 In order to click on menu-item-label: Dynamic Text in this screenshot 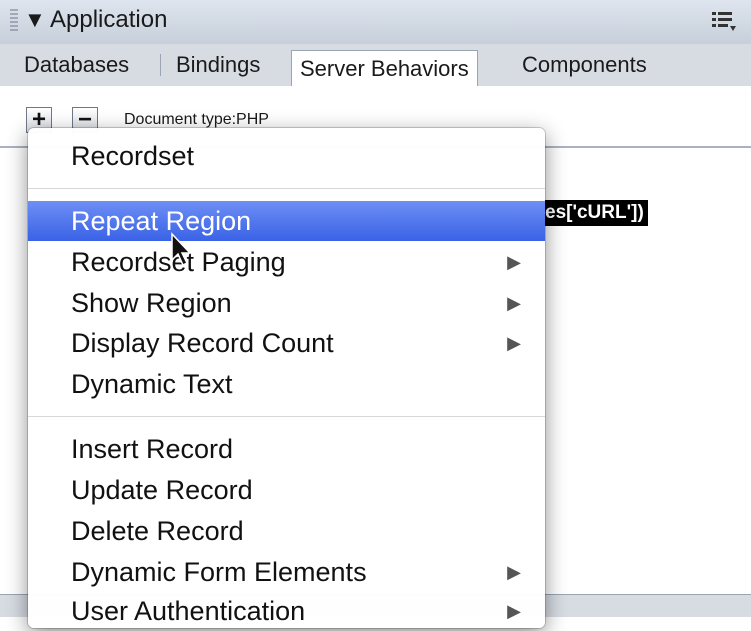, I will do `click(152, 384)`.